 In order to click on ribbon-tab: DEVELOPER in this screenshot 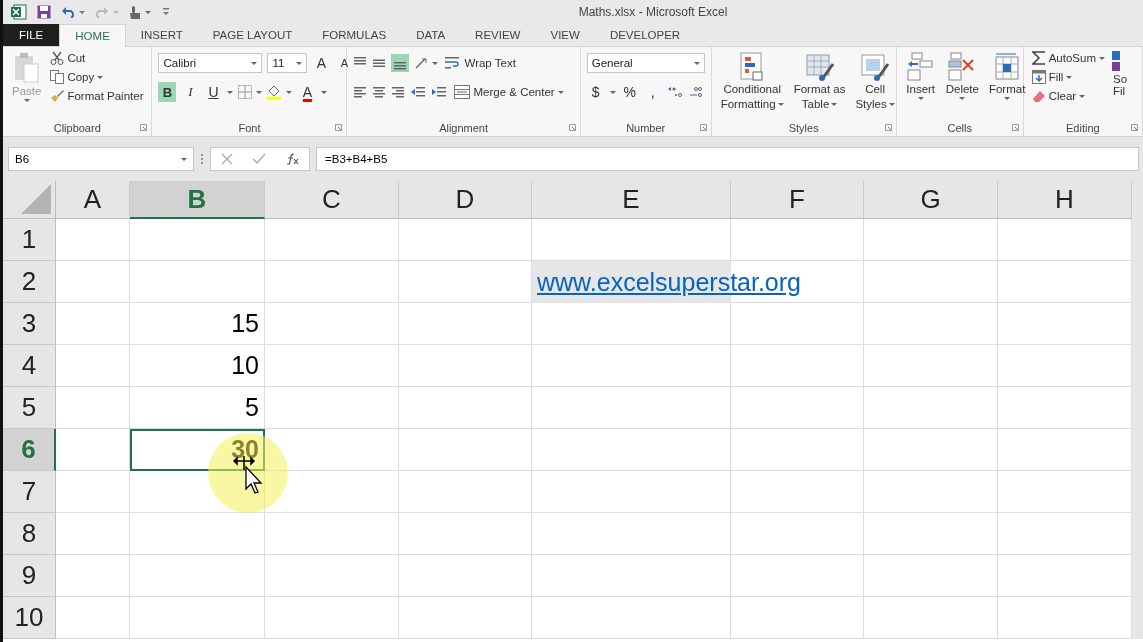, I will do `click(645, 35)`.